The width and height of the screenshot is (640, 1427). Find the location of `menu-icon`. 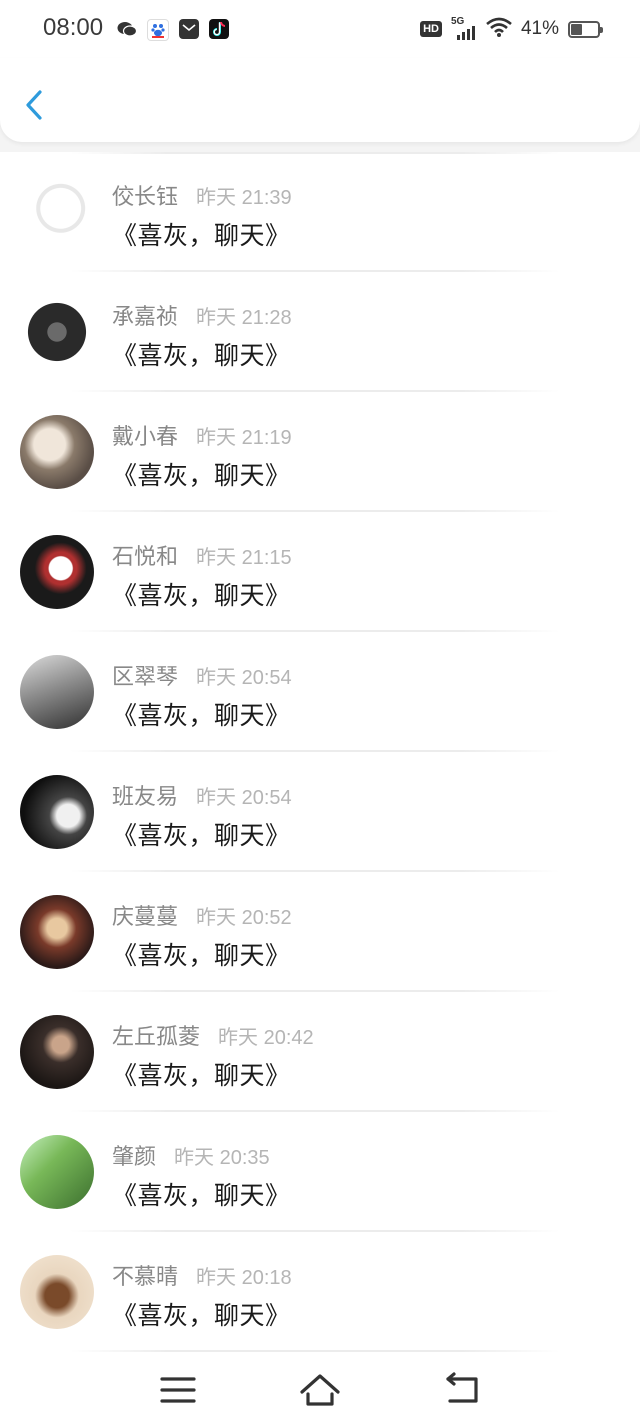

menu-icon is located at coordinates (178, 1390).